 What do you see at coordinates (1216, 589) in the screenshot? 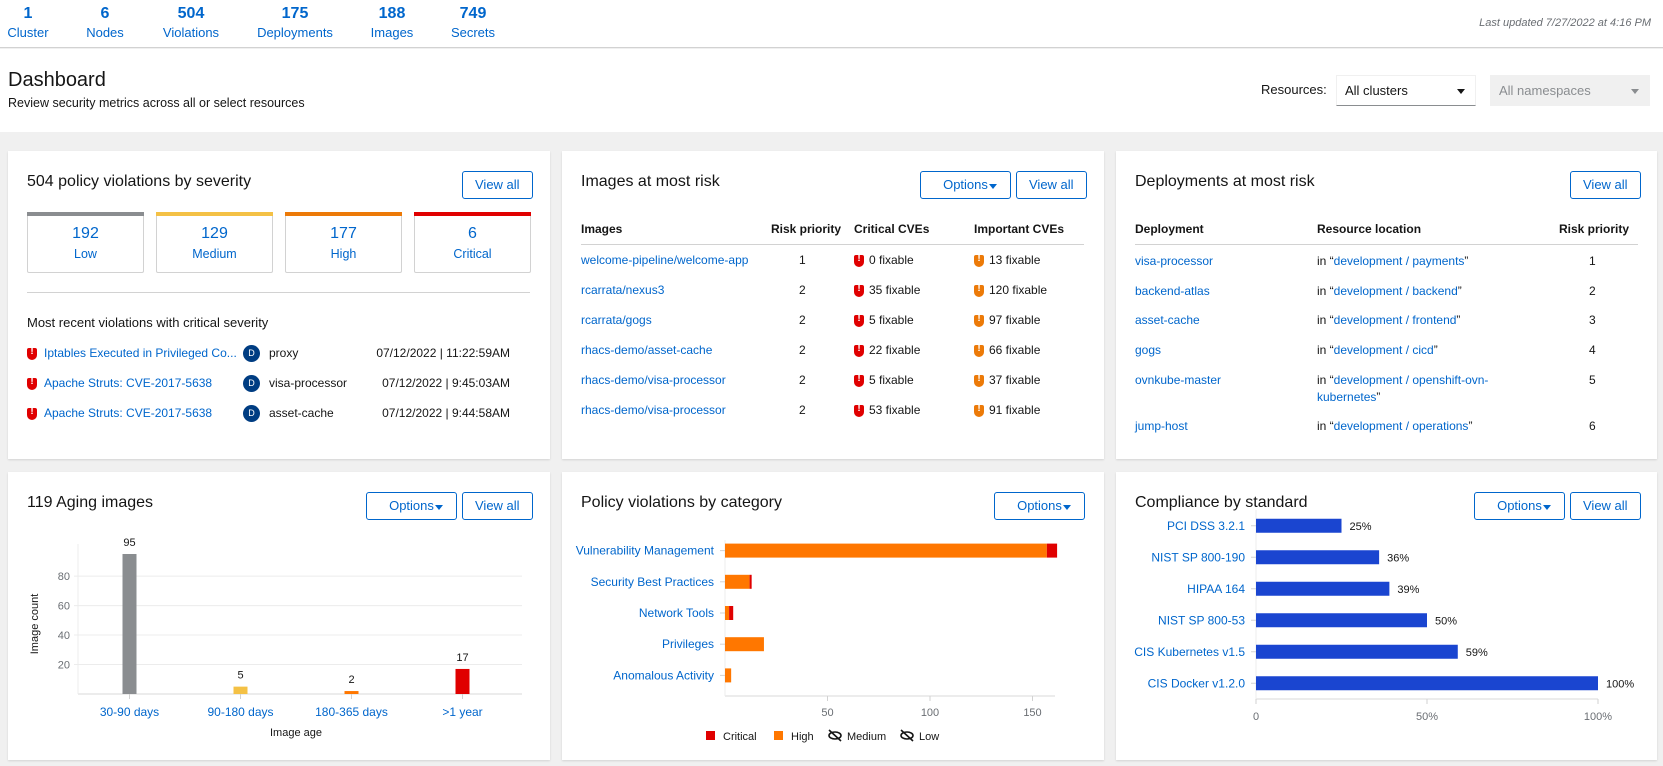
I see `standard-label: HIPAA 164` at bounding box center [1216, 589].